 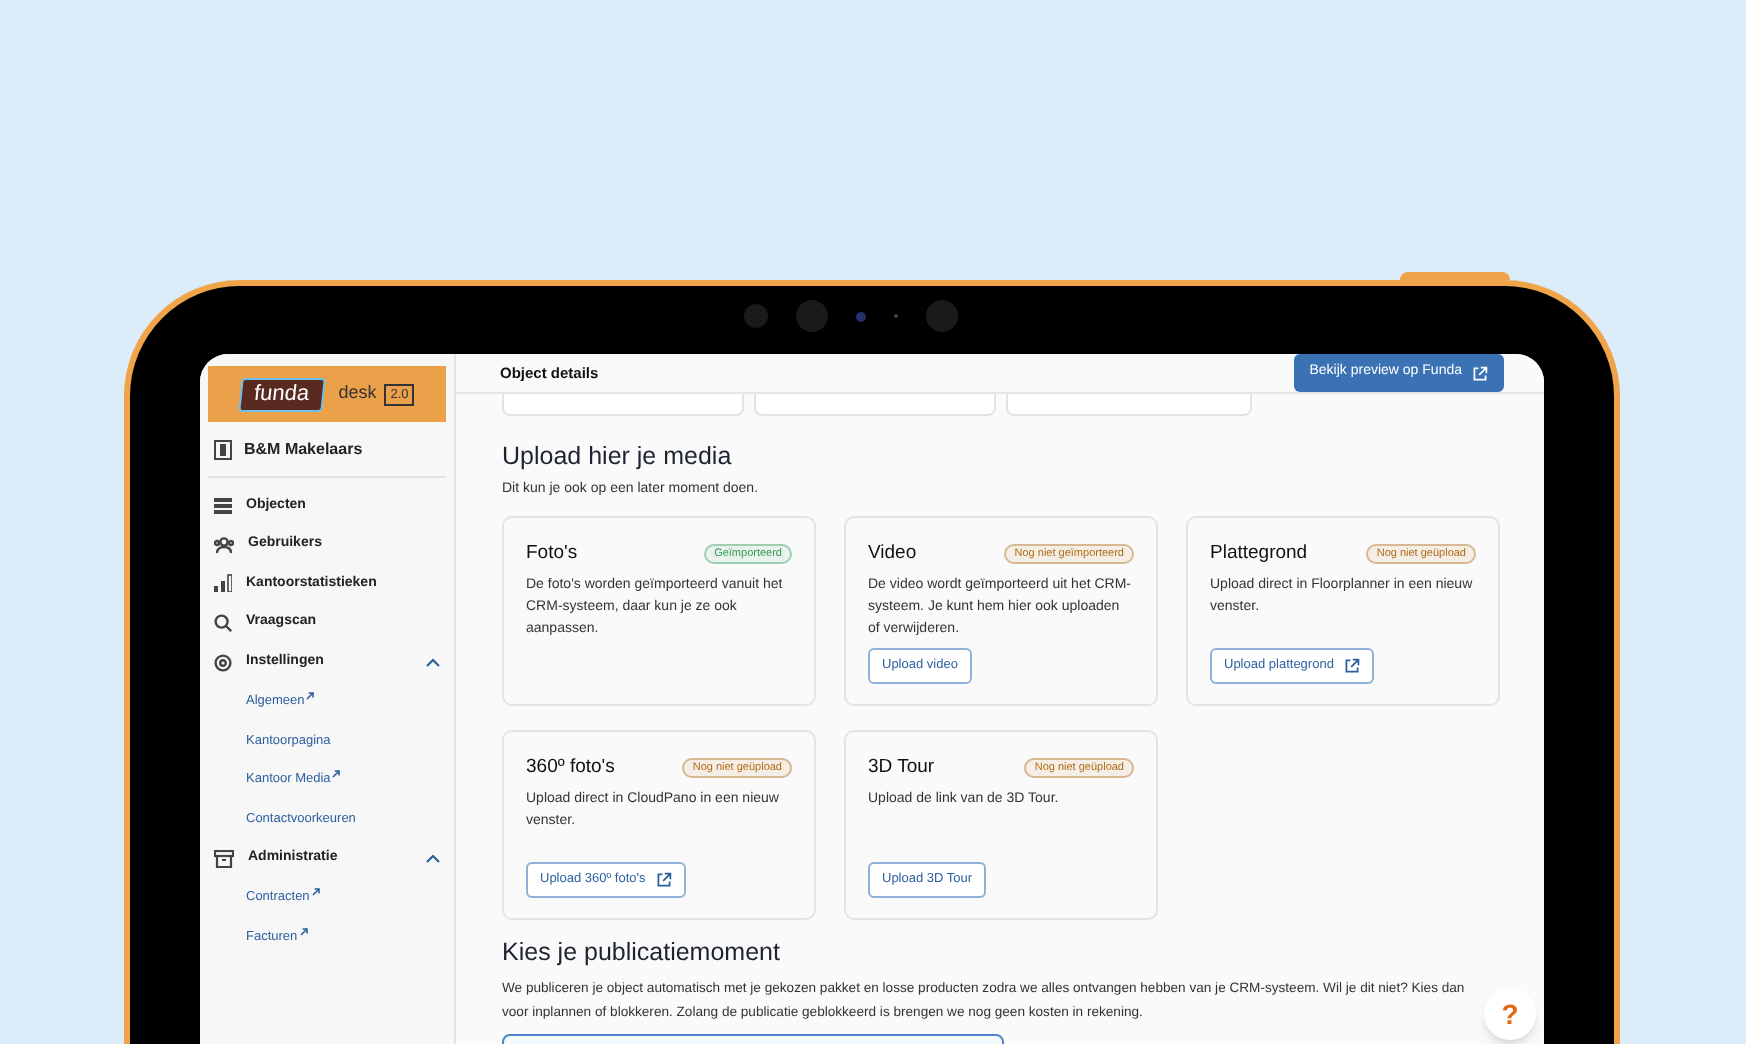 What do you see at coordinates (223, 449) in the screenshot?
I see `building-icon` at bounding box center [223, 449].